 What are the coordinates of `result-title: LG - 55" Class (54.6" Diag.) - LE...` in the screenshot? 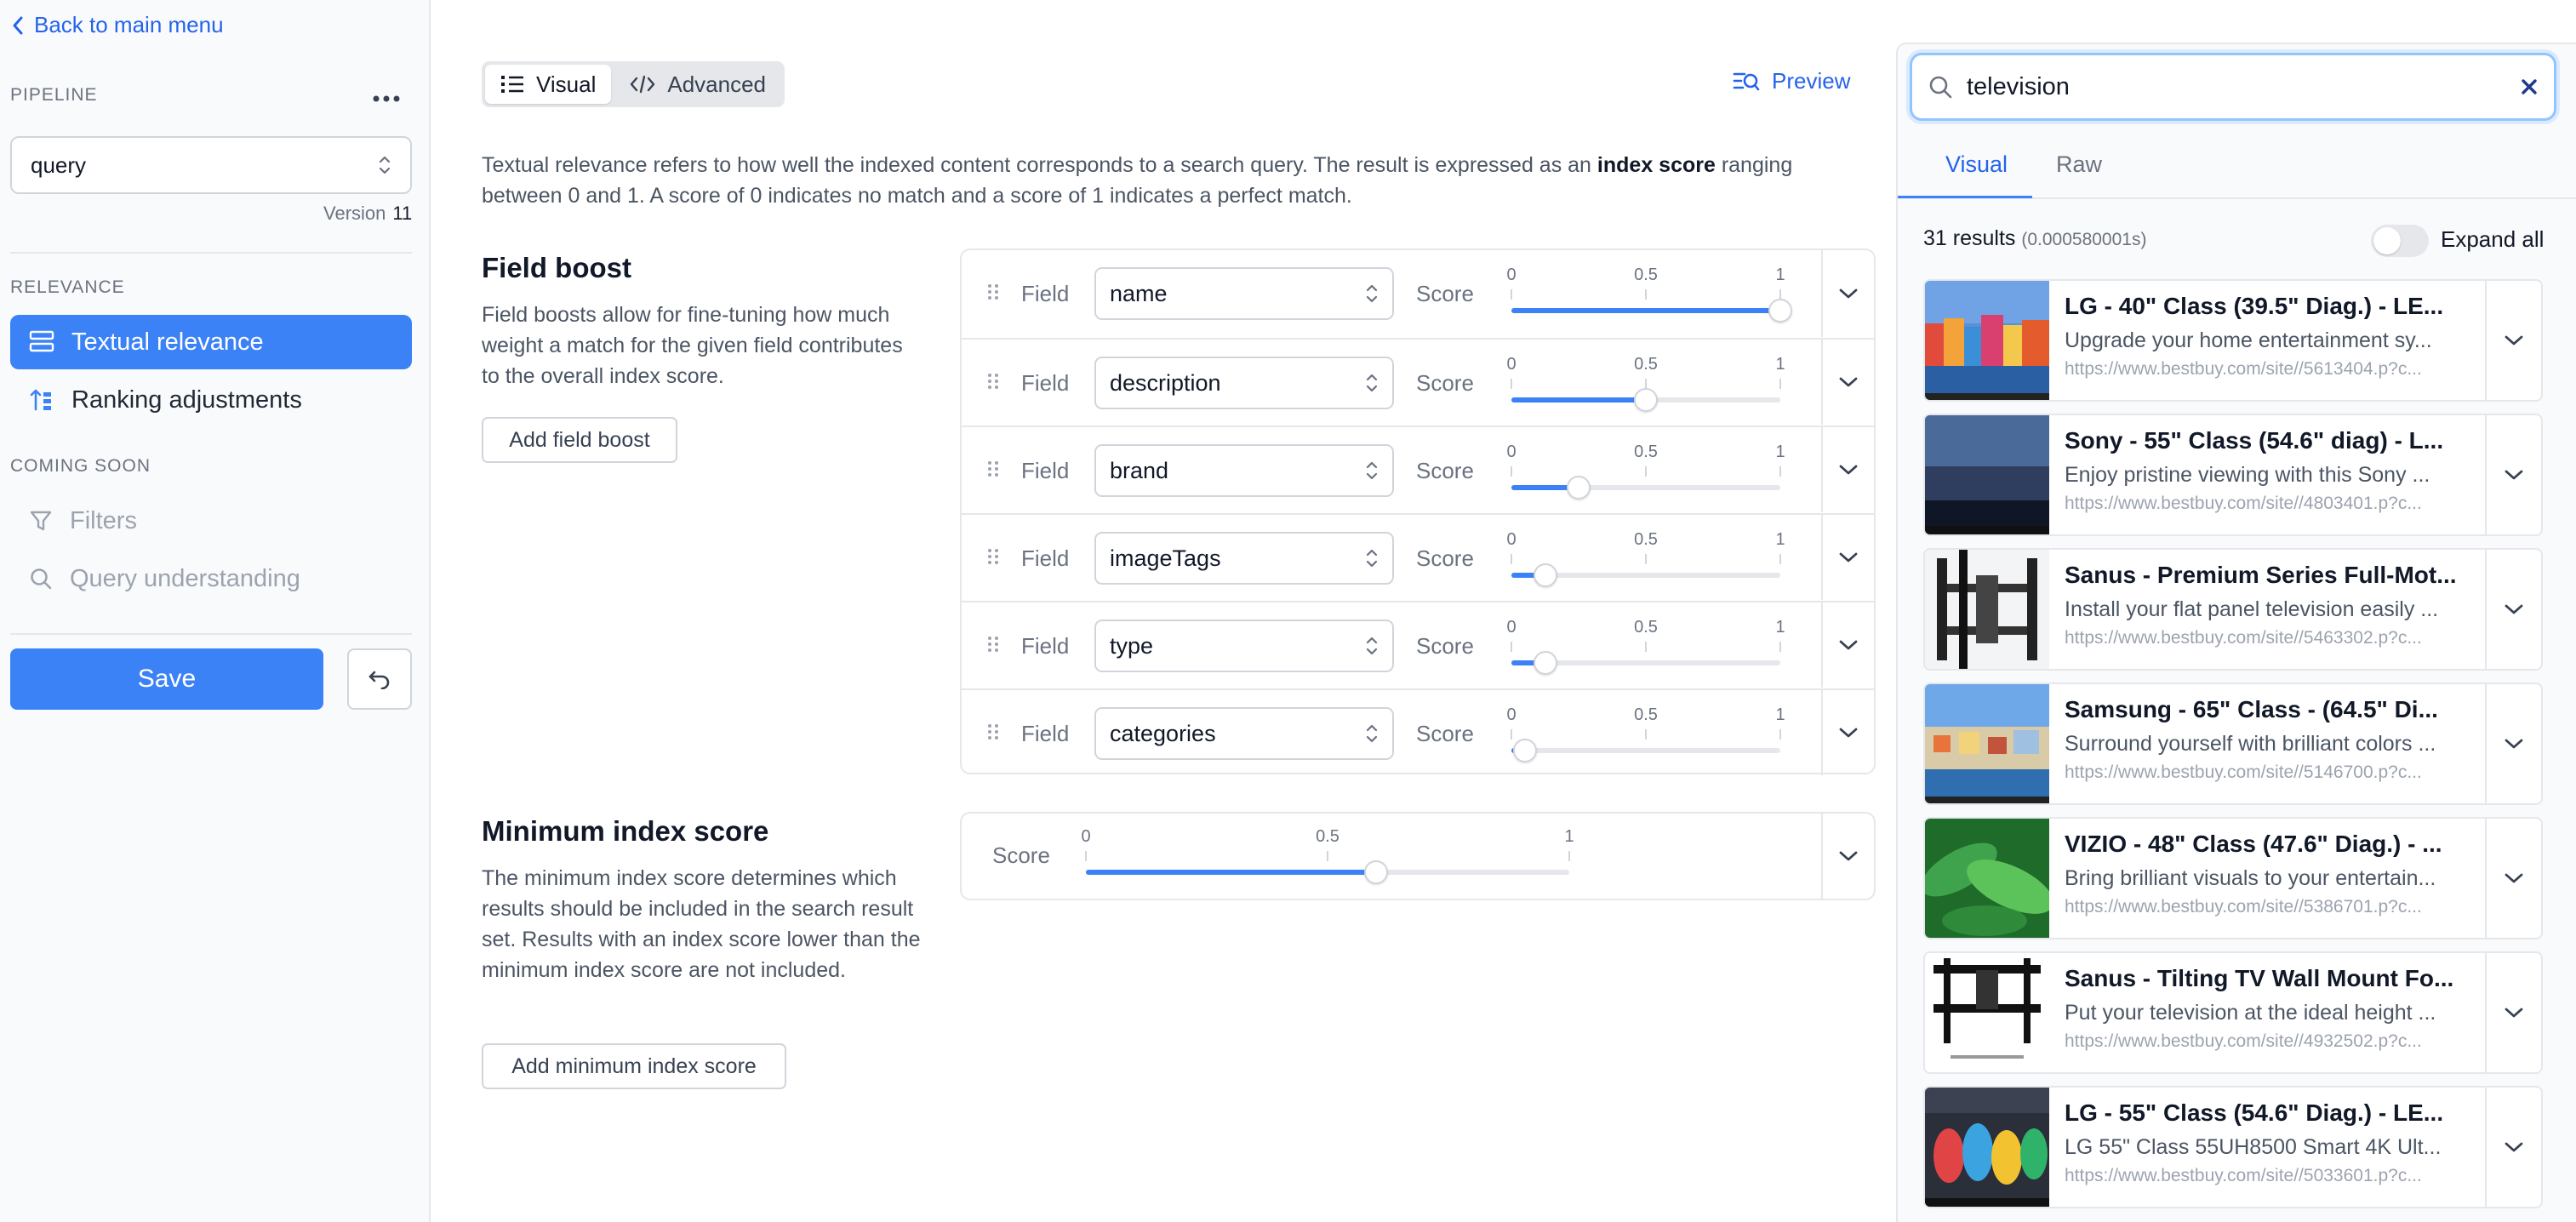 It's located at (2254, 1113).